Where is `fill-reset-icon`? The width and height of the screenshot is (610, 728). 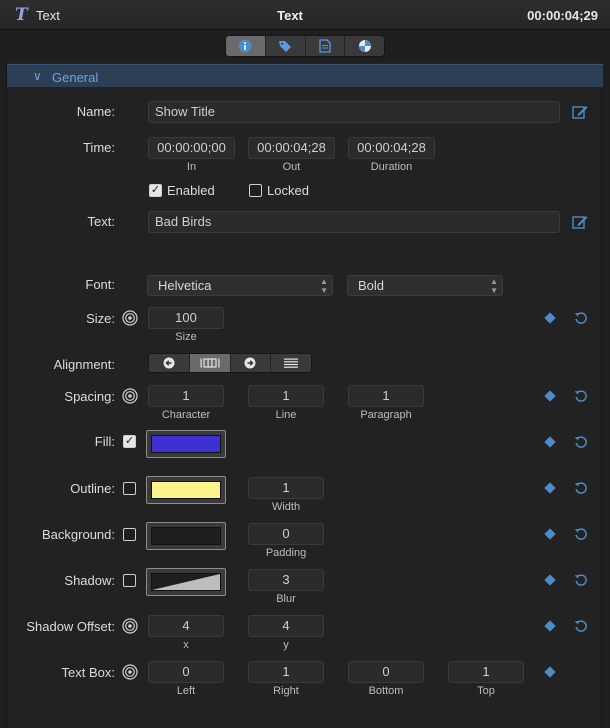
fill-reset-icon is located at coordinates (581, 442).